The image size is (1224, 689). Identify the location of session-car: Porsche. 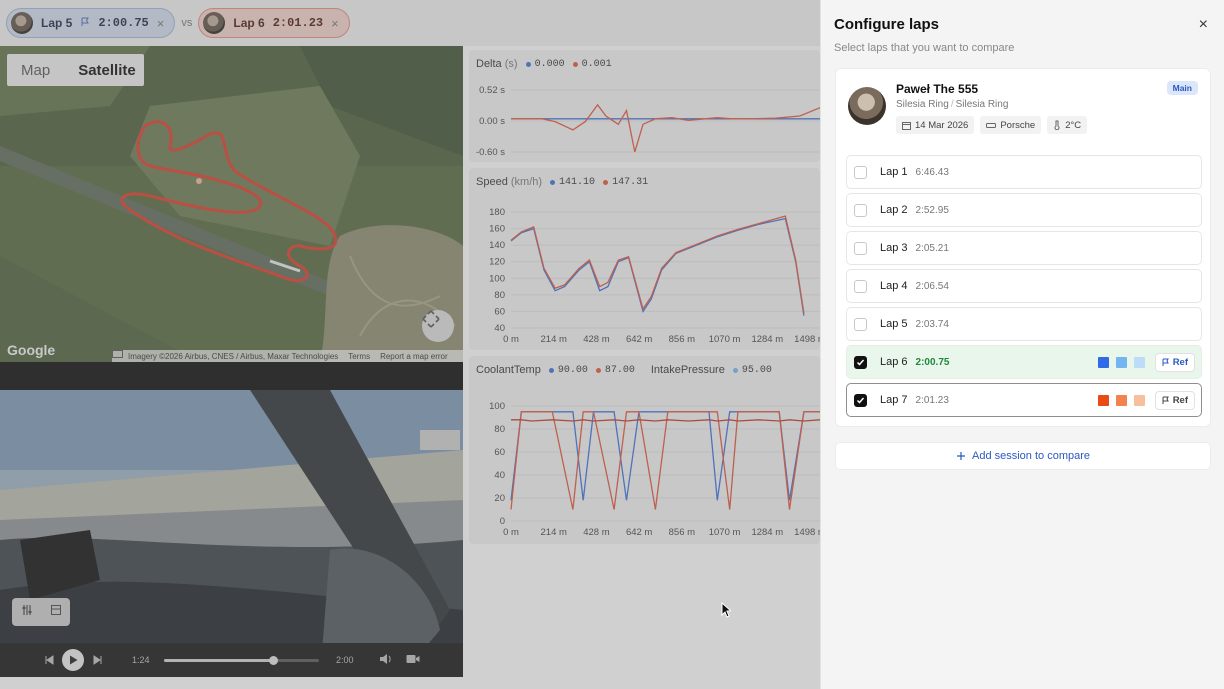
(1011, 125).